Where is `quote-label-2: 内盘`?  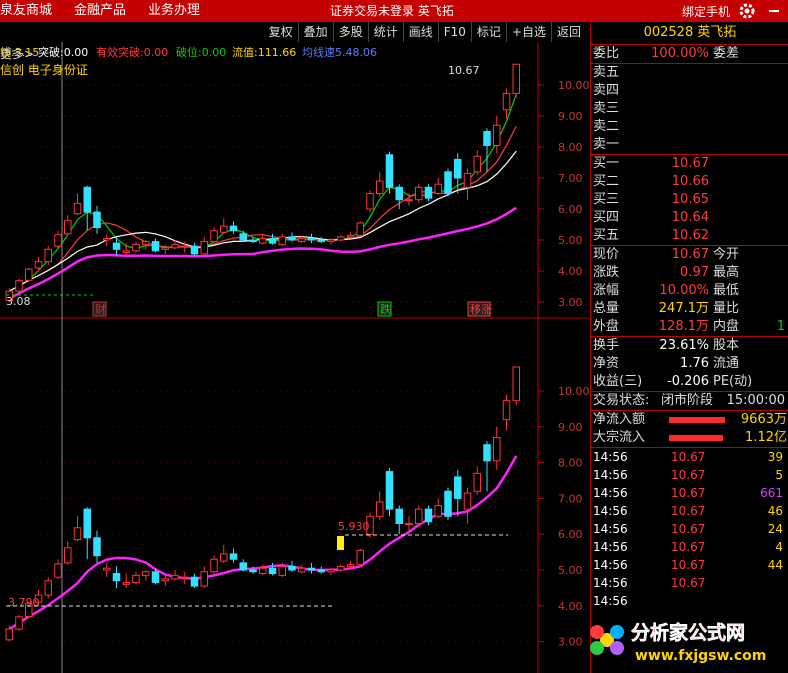
quote-label-2: 内盘 is located at coordinates (726, 326).